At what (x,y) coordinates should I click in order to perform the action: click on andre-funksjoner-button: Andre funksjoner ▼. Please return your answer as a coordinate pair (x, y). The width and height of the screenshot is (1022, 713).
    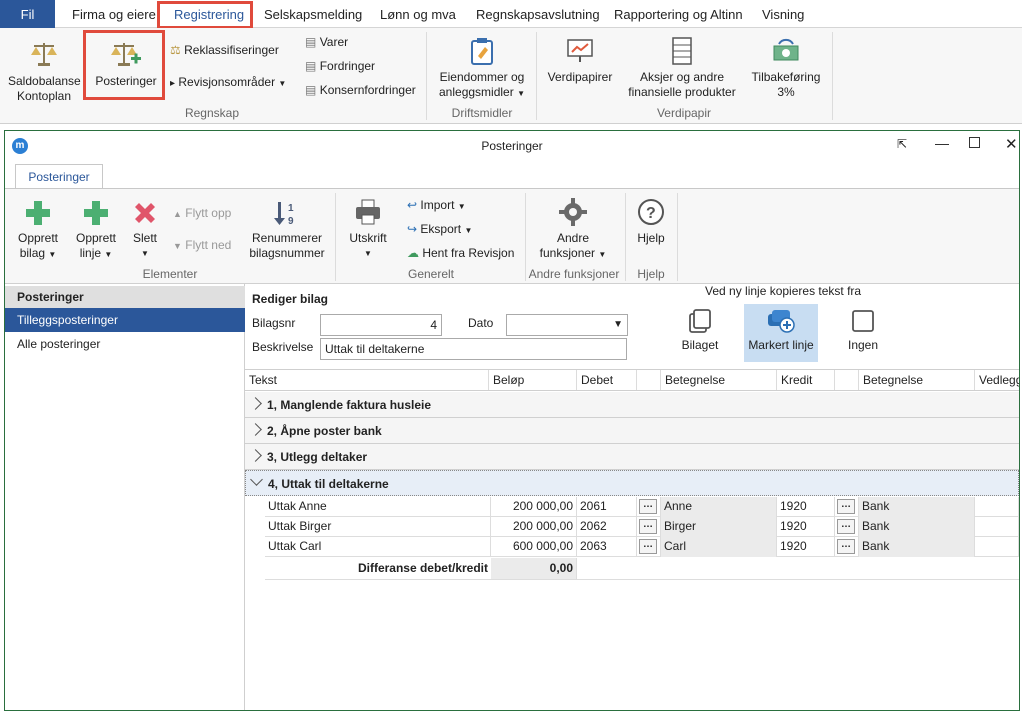
    Looking at the image, I should click on (573, 229).